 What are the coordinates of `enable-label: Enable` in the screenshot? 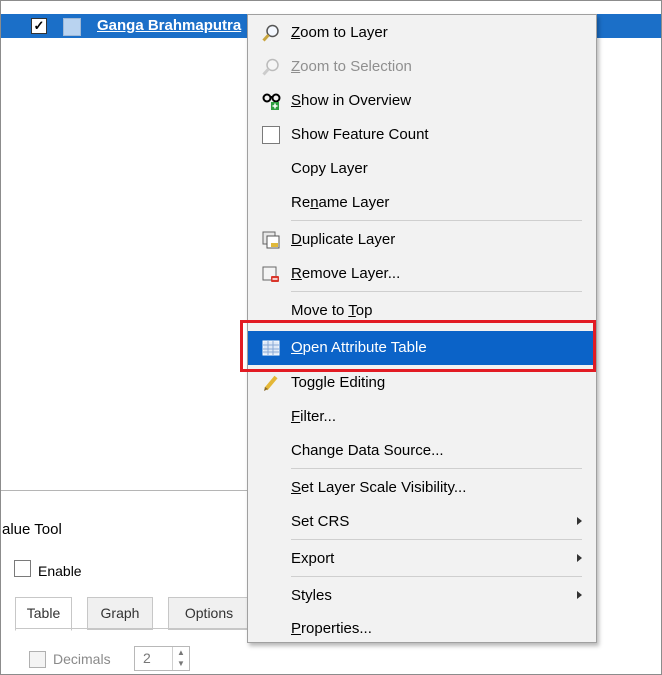 It's located at (60, 571).